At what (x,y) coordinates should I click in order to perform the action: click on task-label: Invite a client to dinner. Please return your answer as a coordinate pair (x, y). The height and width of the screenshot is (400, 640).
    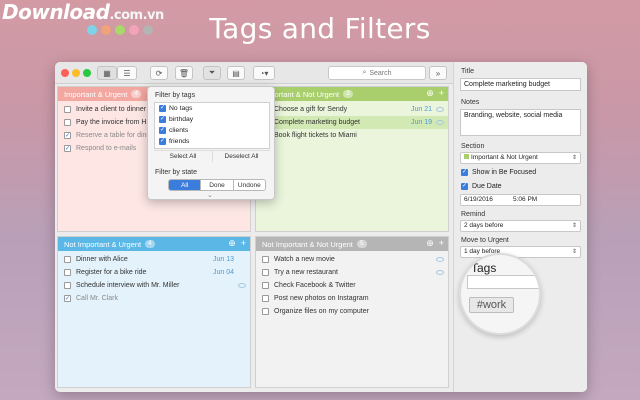
    Looking at the image, I should click on (111, 109).